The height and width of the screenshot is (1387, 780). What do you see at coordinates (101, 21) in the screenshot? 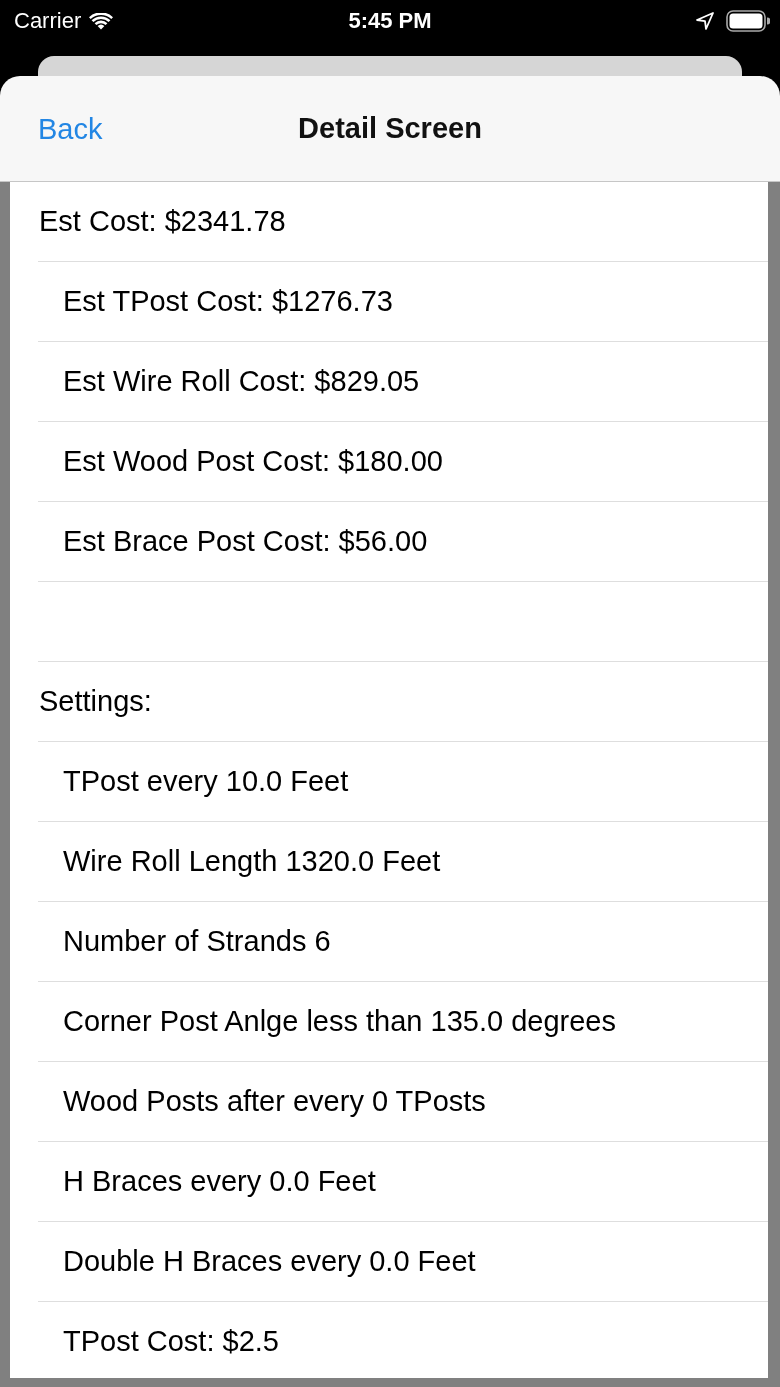
I see `wifi-icon` at bounding box center [101, 21].